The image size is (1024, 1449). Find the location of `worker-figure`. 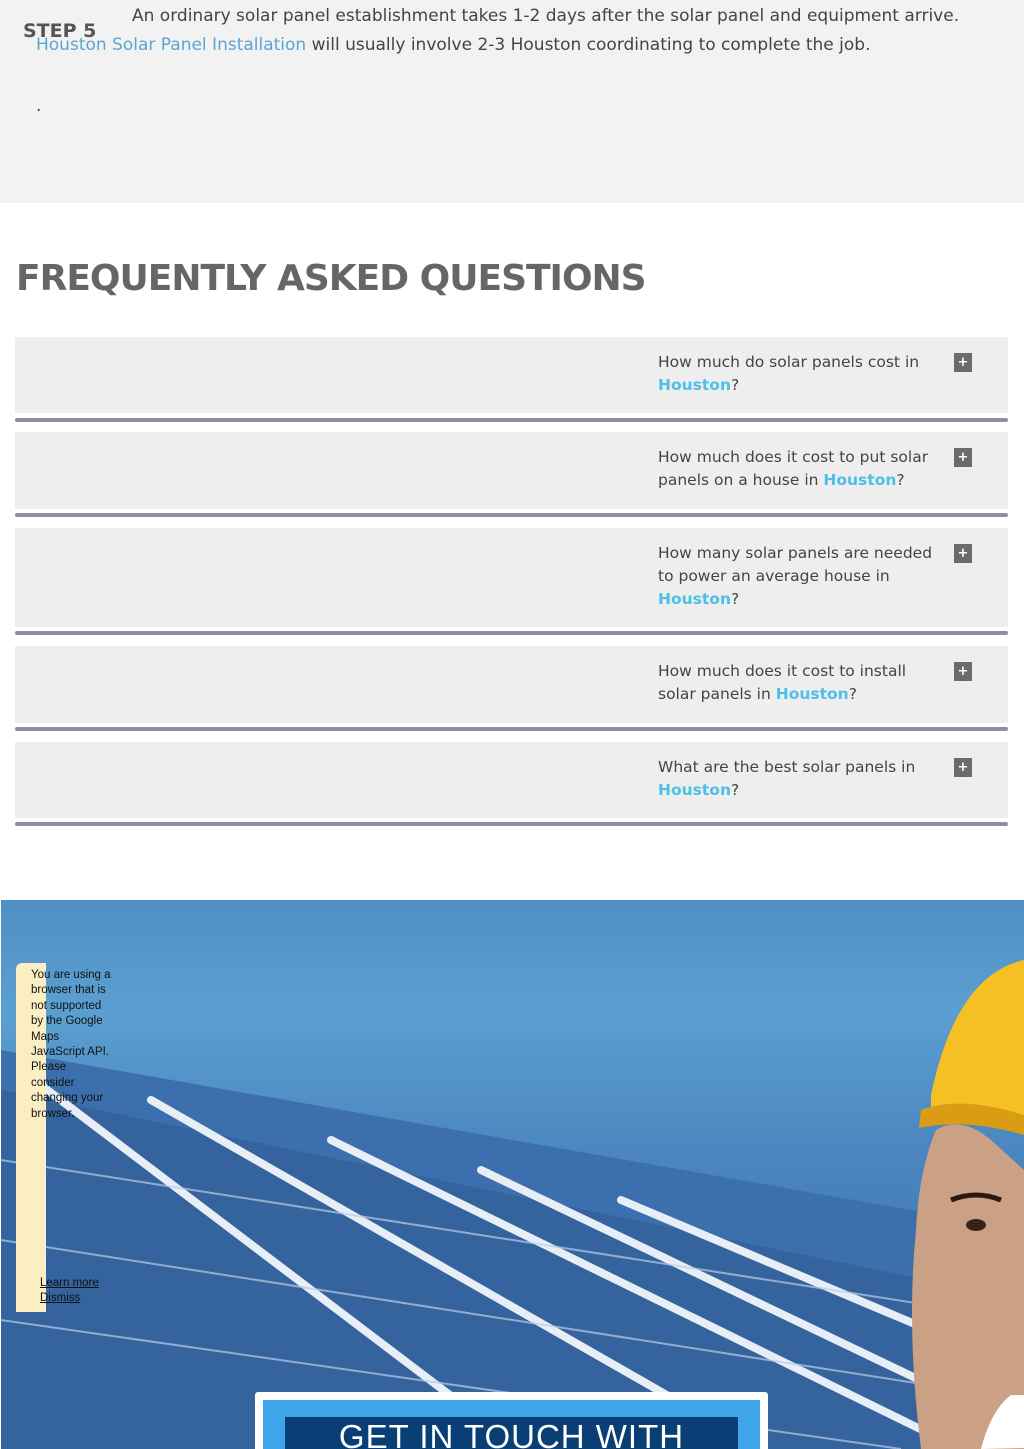

worker-figure is located at coordinates (968, 1204).